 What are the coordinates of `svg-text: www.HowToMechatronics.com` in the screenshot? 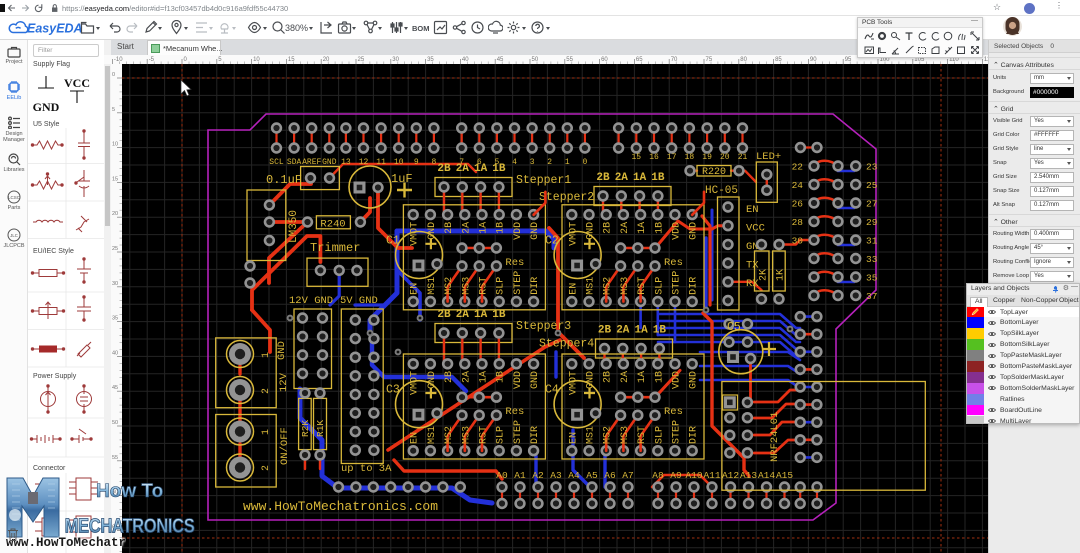 It's located at (340, 506).